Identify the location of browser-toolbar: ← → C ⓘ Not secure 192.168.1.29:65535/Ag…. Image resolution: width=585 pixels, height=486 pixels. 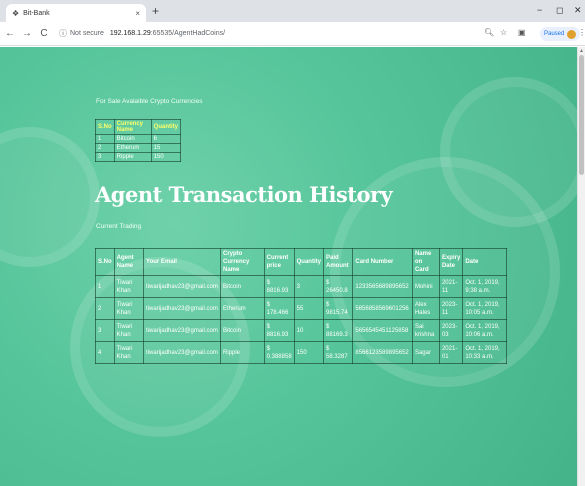
(292, 34).